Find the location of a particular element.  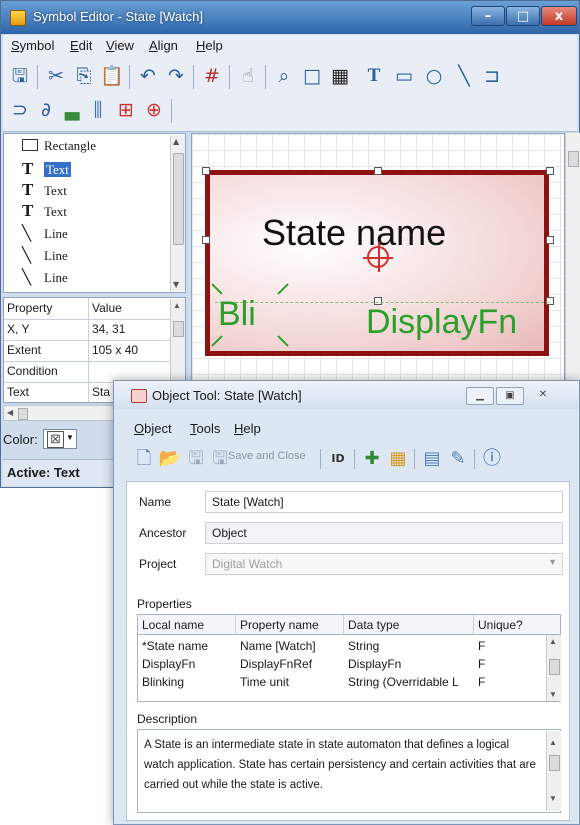

symbol-icon: ▤ is located at coordinates (432, 459).